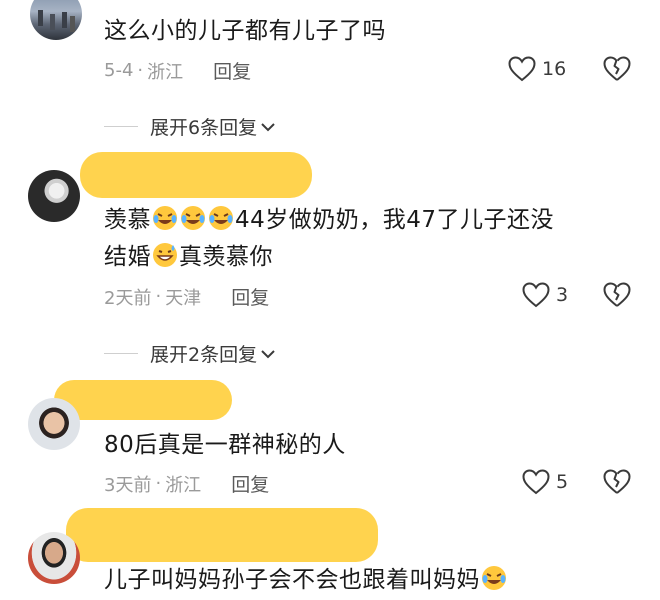 This screenshot has height=600, width=660. Describe the element at coordinates (292, 580) in the screenshot. I see `comment-text-part: 儿子叫妈妈孙子会不会也跟着叫妈妈` at that location.